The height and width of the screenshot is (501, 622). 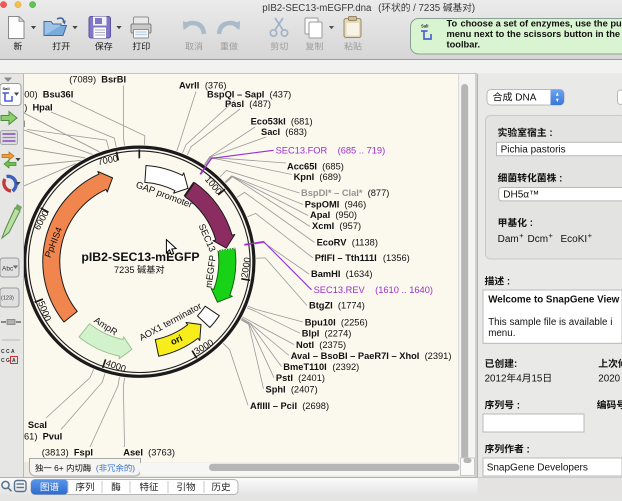 I want to click on svg-text: 2012, so click(x=496, y=379).